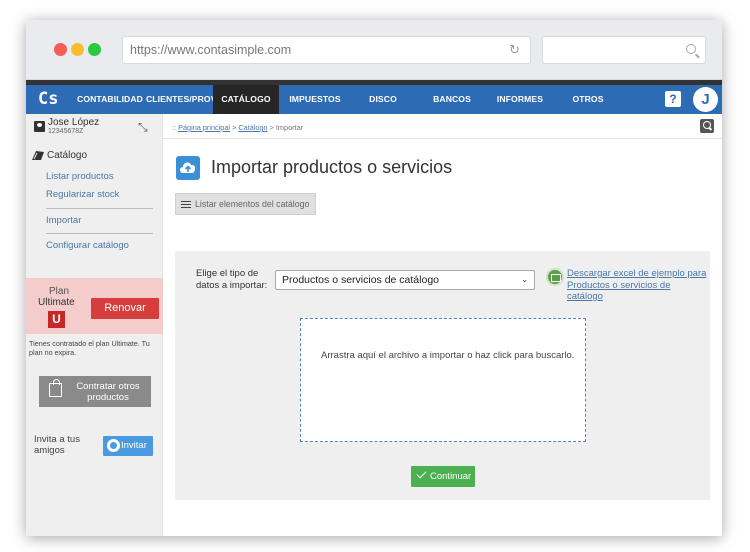 The image size is (750, 552). Describe the element at coordinates (66, 131) in the screenshot. I see `user-id: 12345678Z` at that location.